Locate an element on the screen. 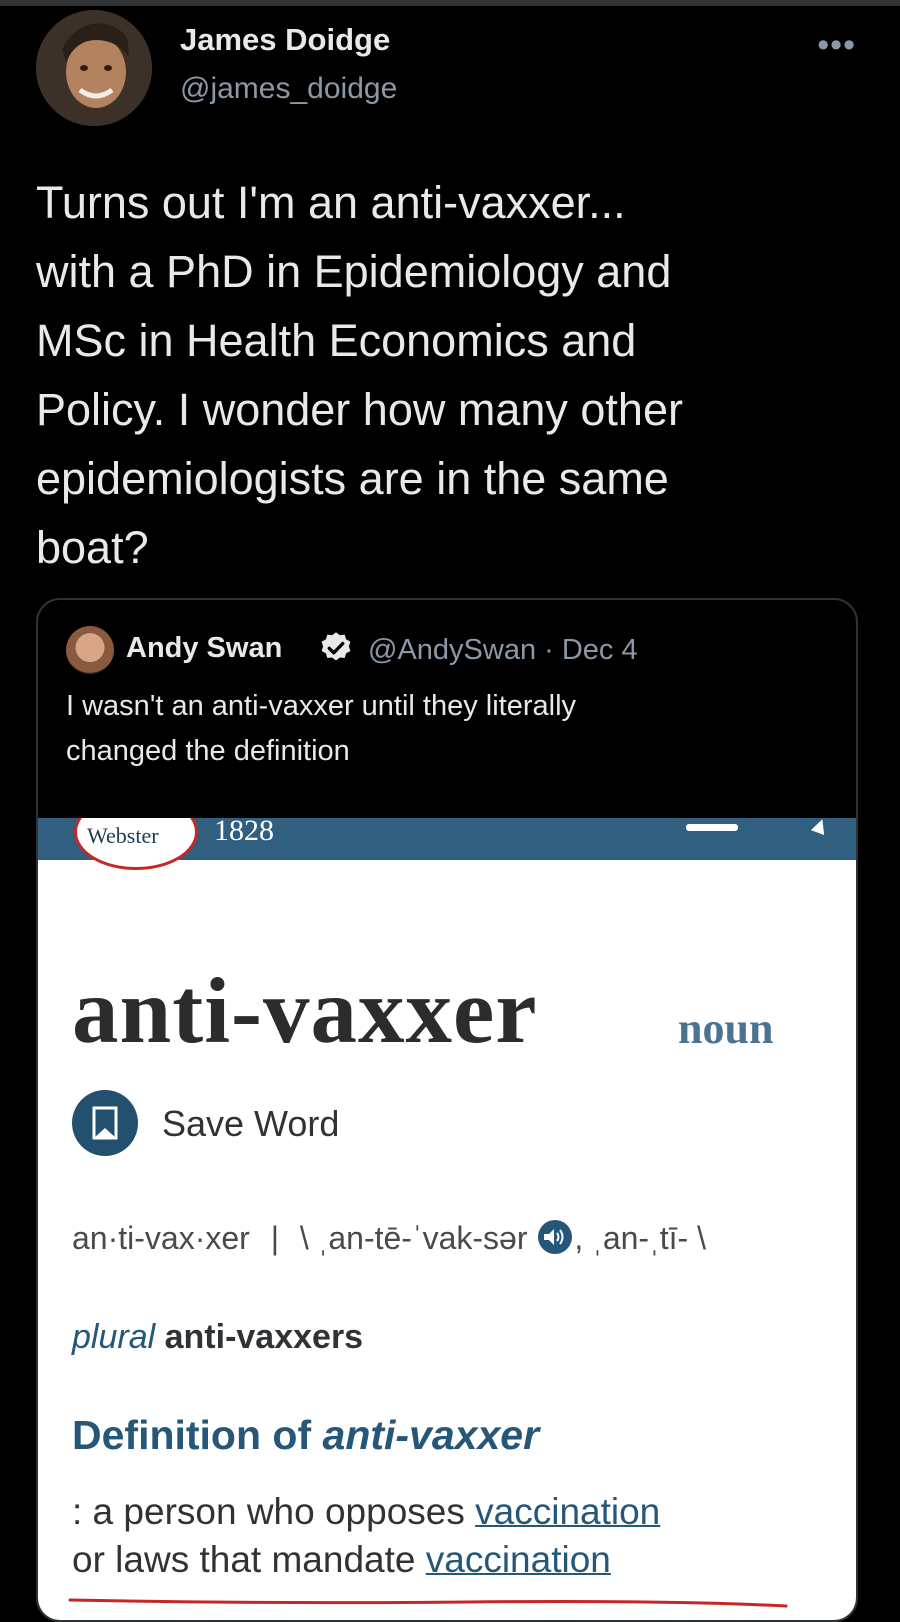 The image size is (900, 1622). author-name: James Doidge is located at coordinates (285, 40).